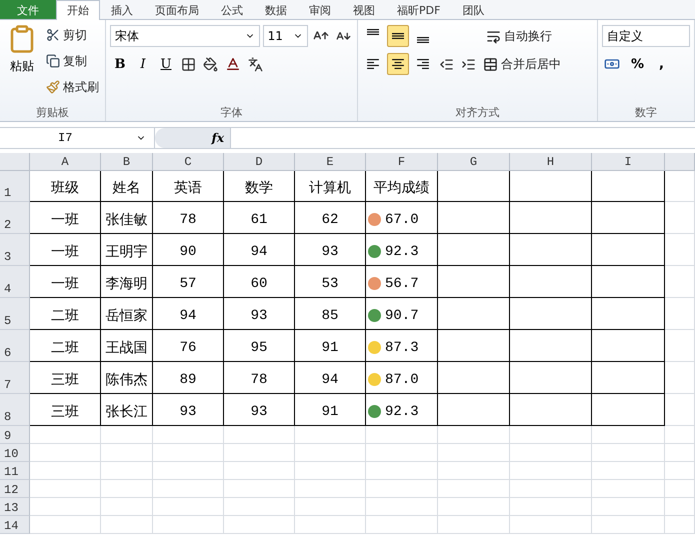 This screenshot has height=535, width=695. What do you see at coordinates (166, 64) in the screenshot?
I see `underline-button: U` at bounding box center [166, 64].